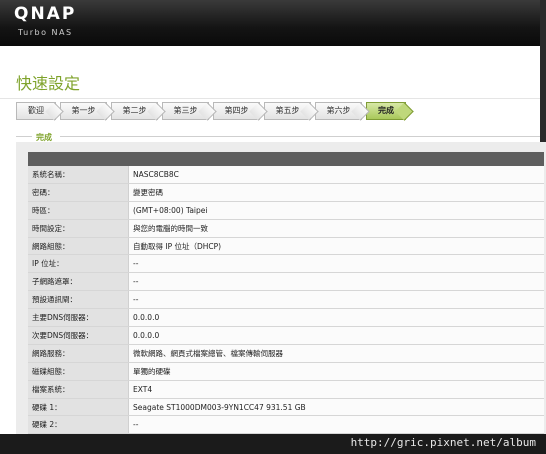  What do you see at coordinates (336, 175) in the screenshot?
I see `summary-value: NASC8CB8C` at bounding box center [336, 175].